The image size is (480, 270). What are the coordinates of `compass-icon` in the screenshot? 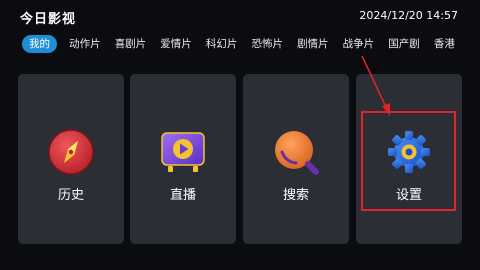 It's located at (71, 152).